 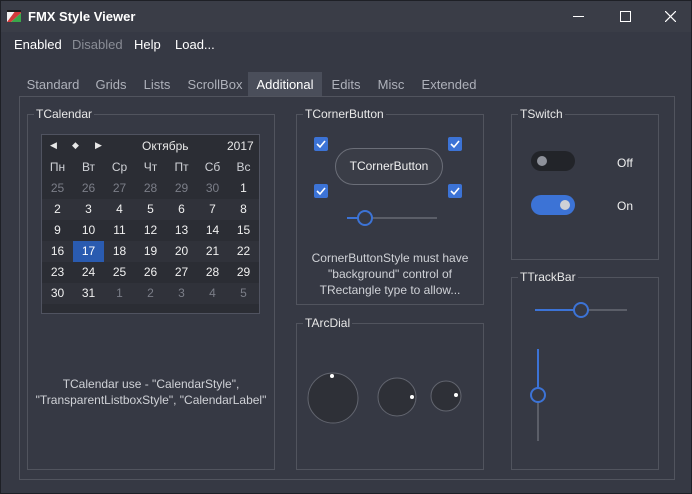 What do you see at coordinates (449, 84) in the screenshot?
I see `tab-extended: Extended` at bounding box center [449, 84].